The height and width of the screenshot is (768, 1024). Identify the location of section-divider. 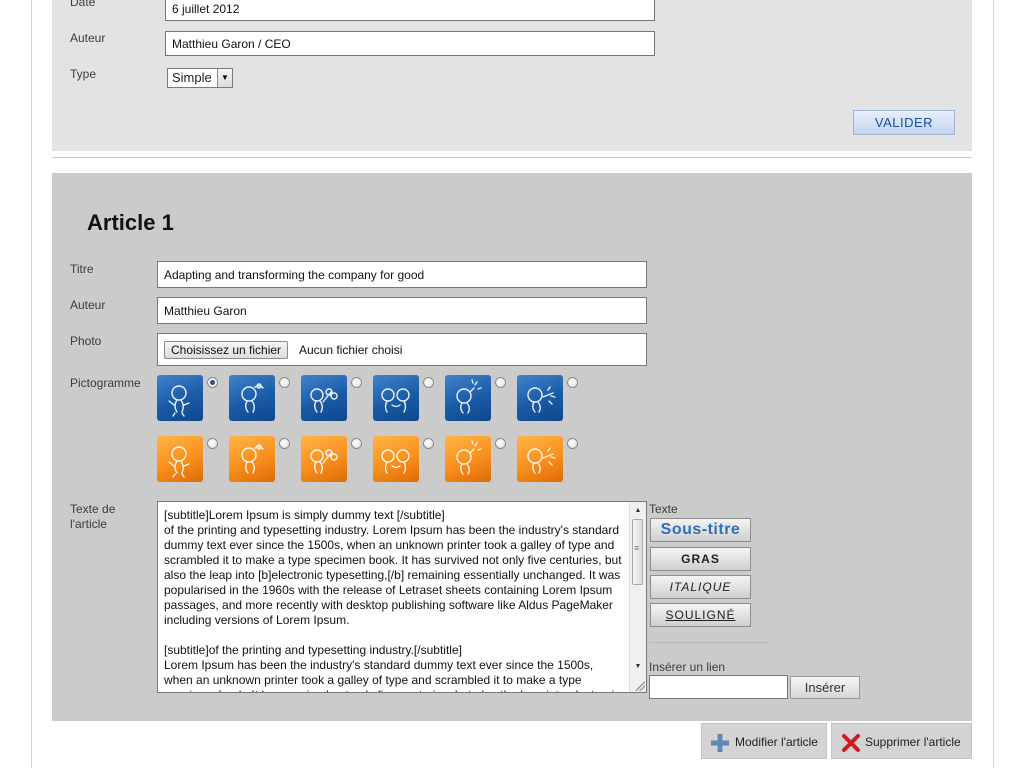
(512, 157).